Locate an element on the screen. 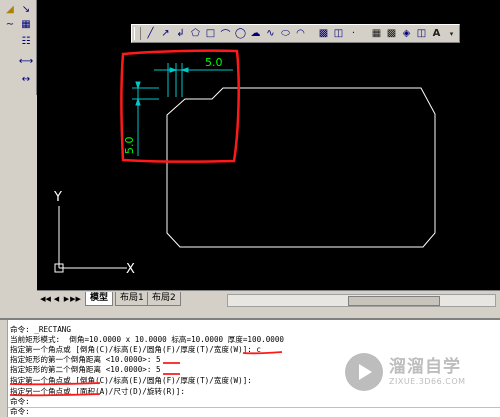 This screenshot has width=500, height=417. watermark: 溜溜自学 ZIXUE.3D66.COM is located at coordinates (420, 372).